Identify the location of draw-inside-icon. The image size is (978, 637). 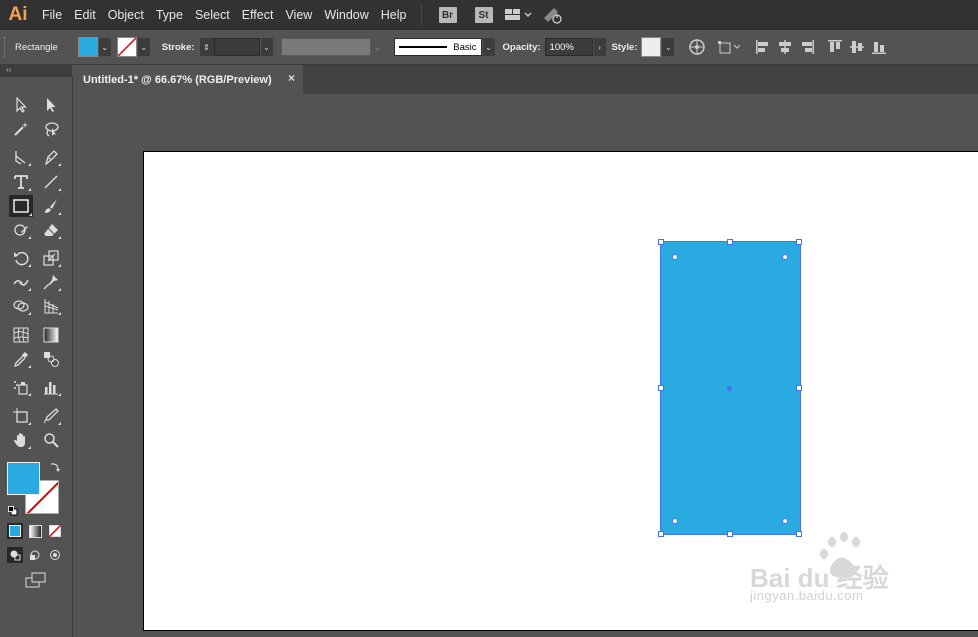
(55, 555).